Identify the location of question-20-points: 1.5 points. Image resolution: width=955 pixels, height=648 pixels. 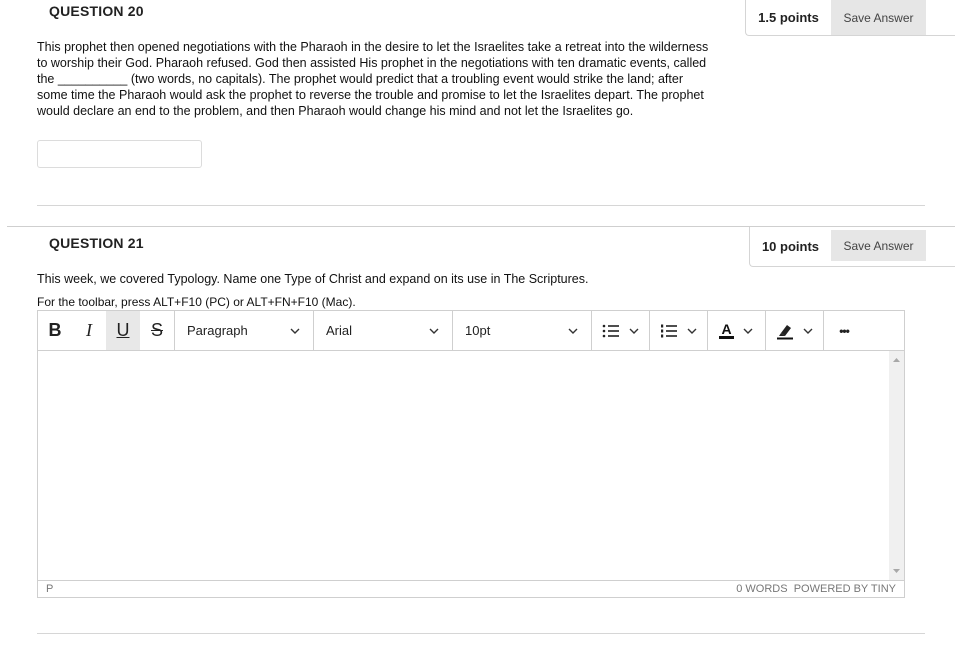
(788, 17).